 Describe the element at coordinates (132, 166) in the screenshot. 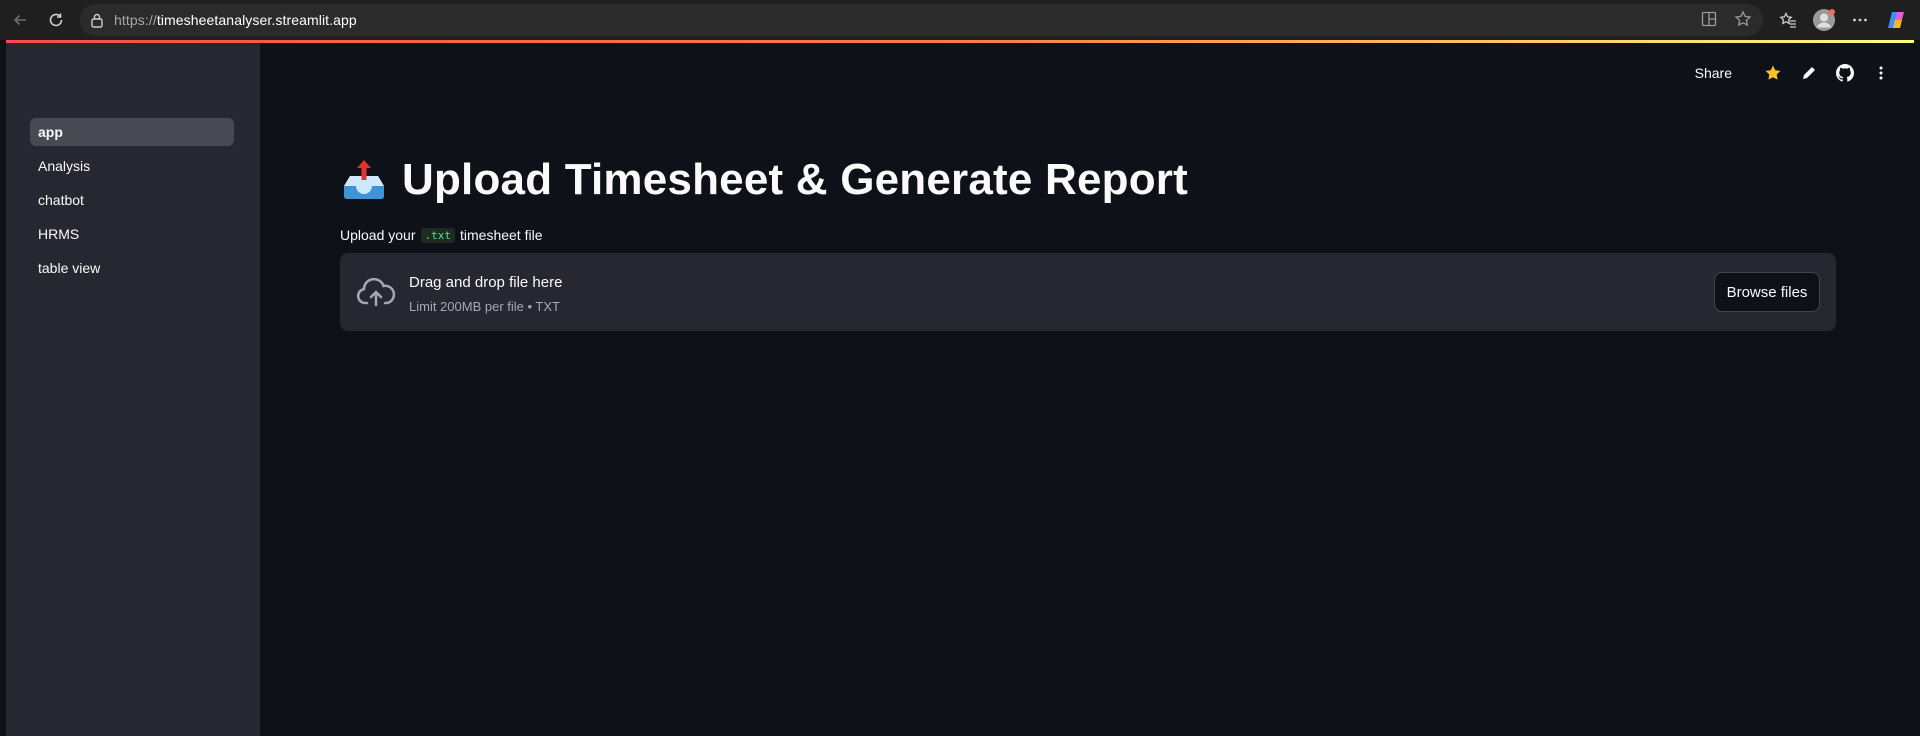

I see `sidebar-item-analysis: Analysis` at that location.